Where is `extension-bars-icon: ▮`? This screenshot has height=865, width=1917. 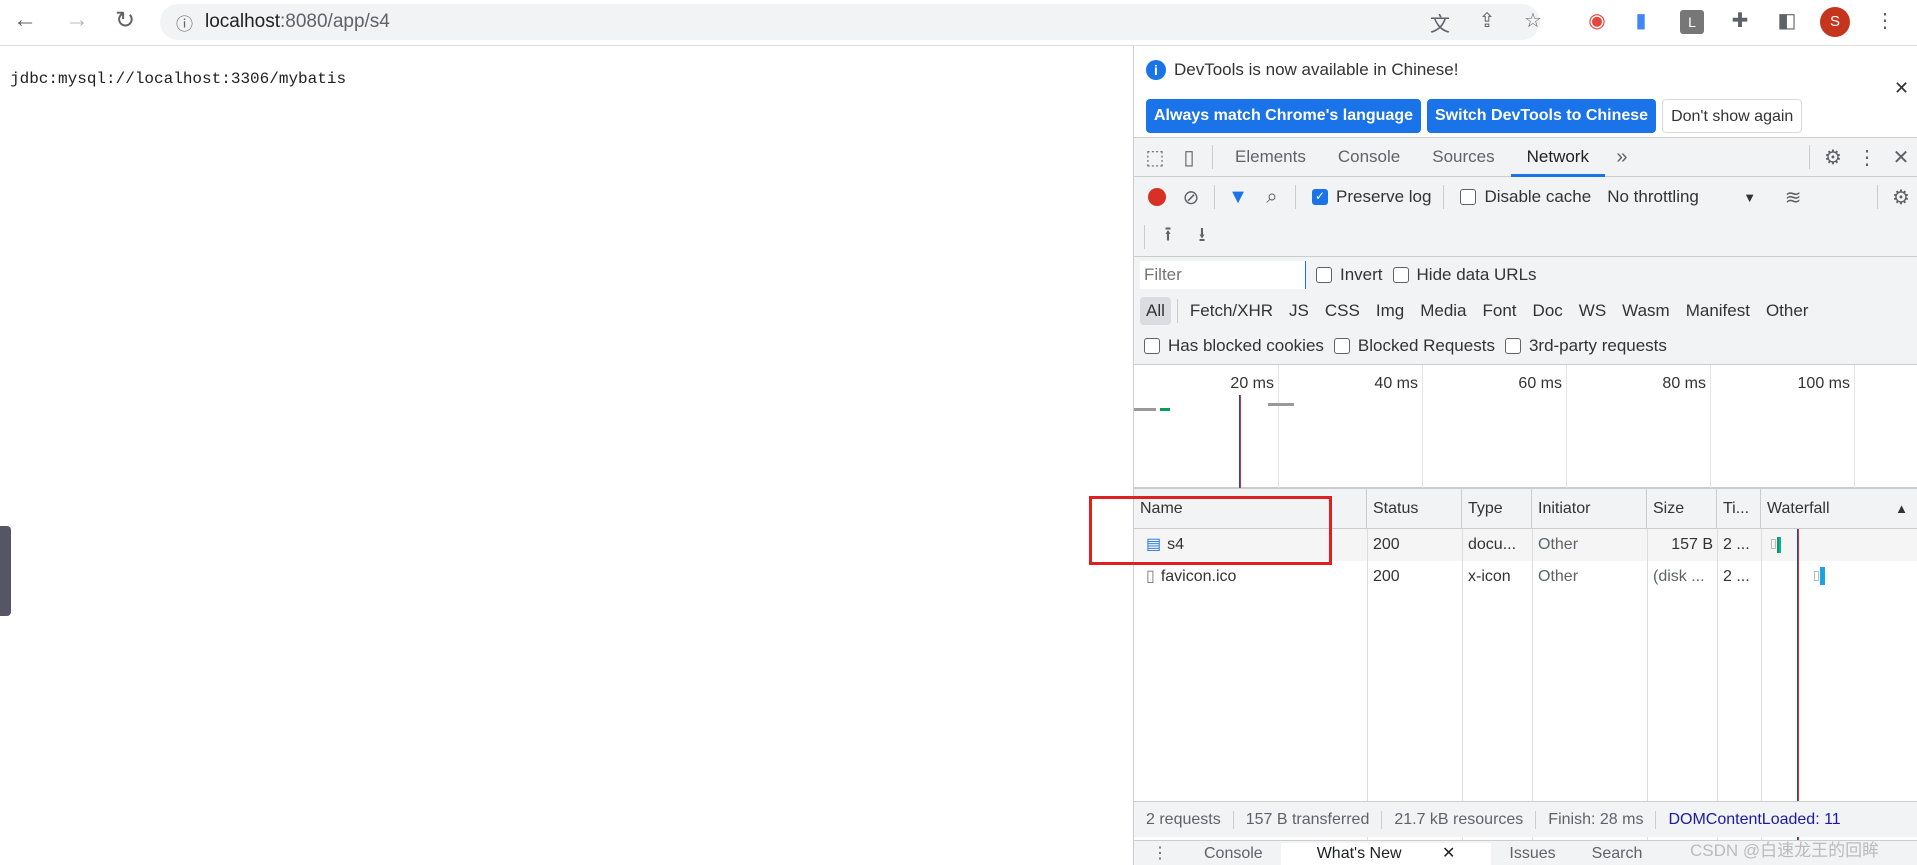
extension-bars-icon: ▮ is located at coordinates (1641, 20).